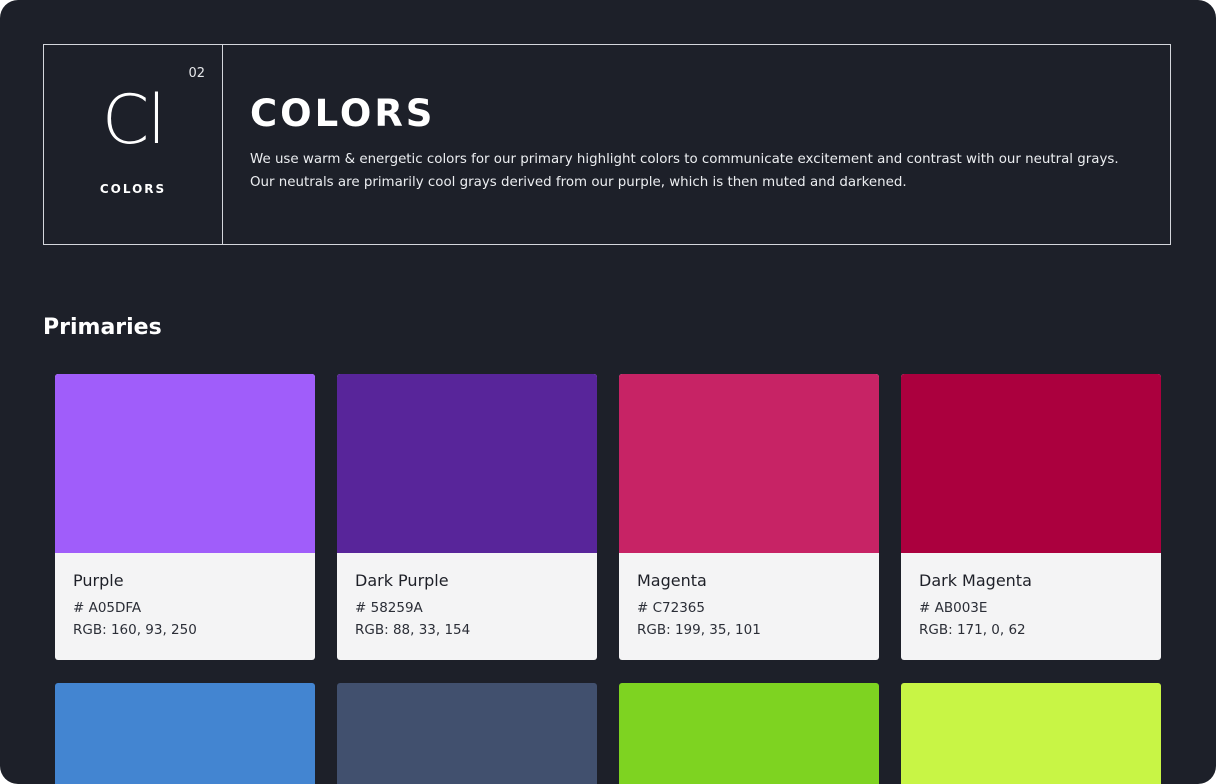 The width and height of the screenshot is (1216, 784). What do you see at coordinates (402, 580) in the screenshot?
I see `swatch-name: Dark Purple` at bounding box center [402, 580].